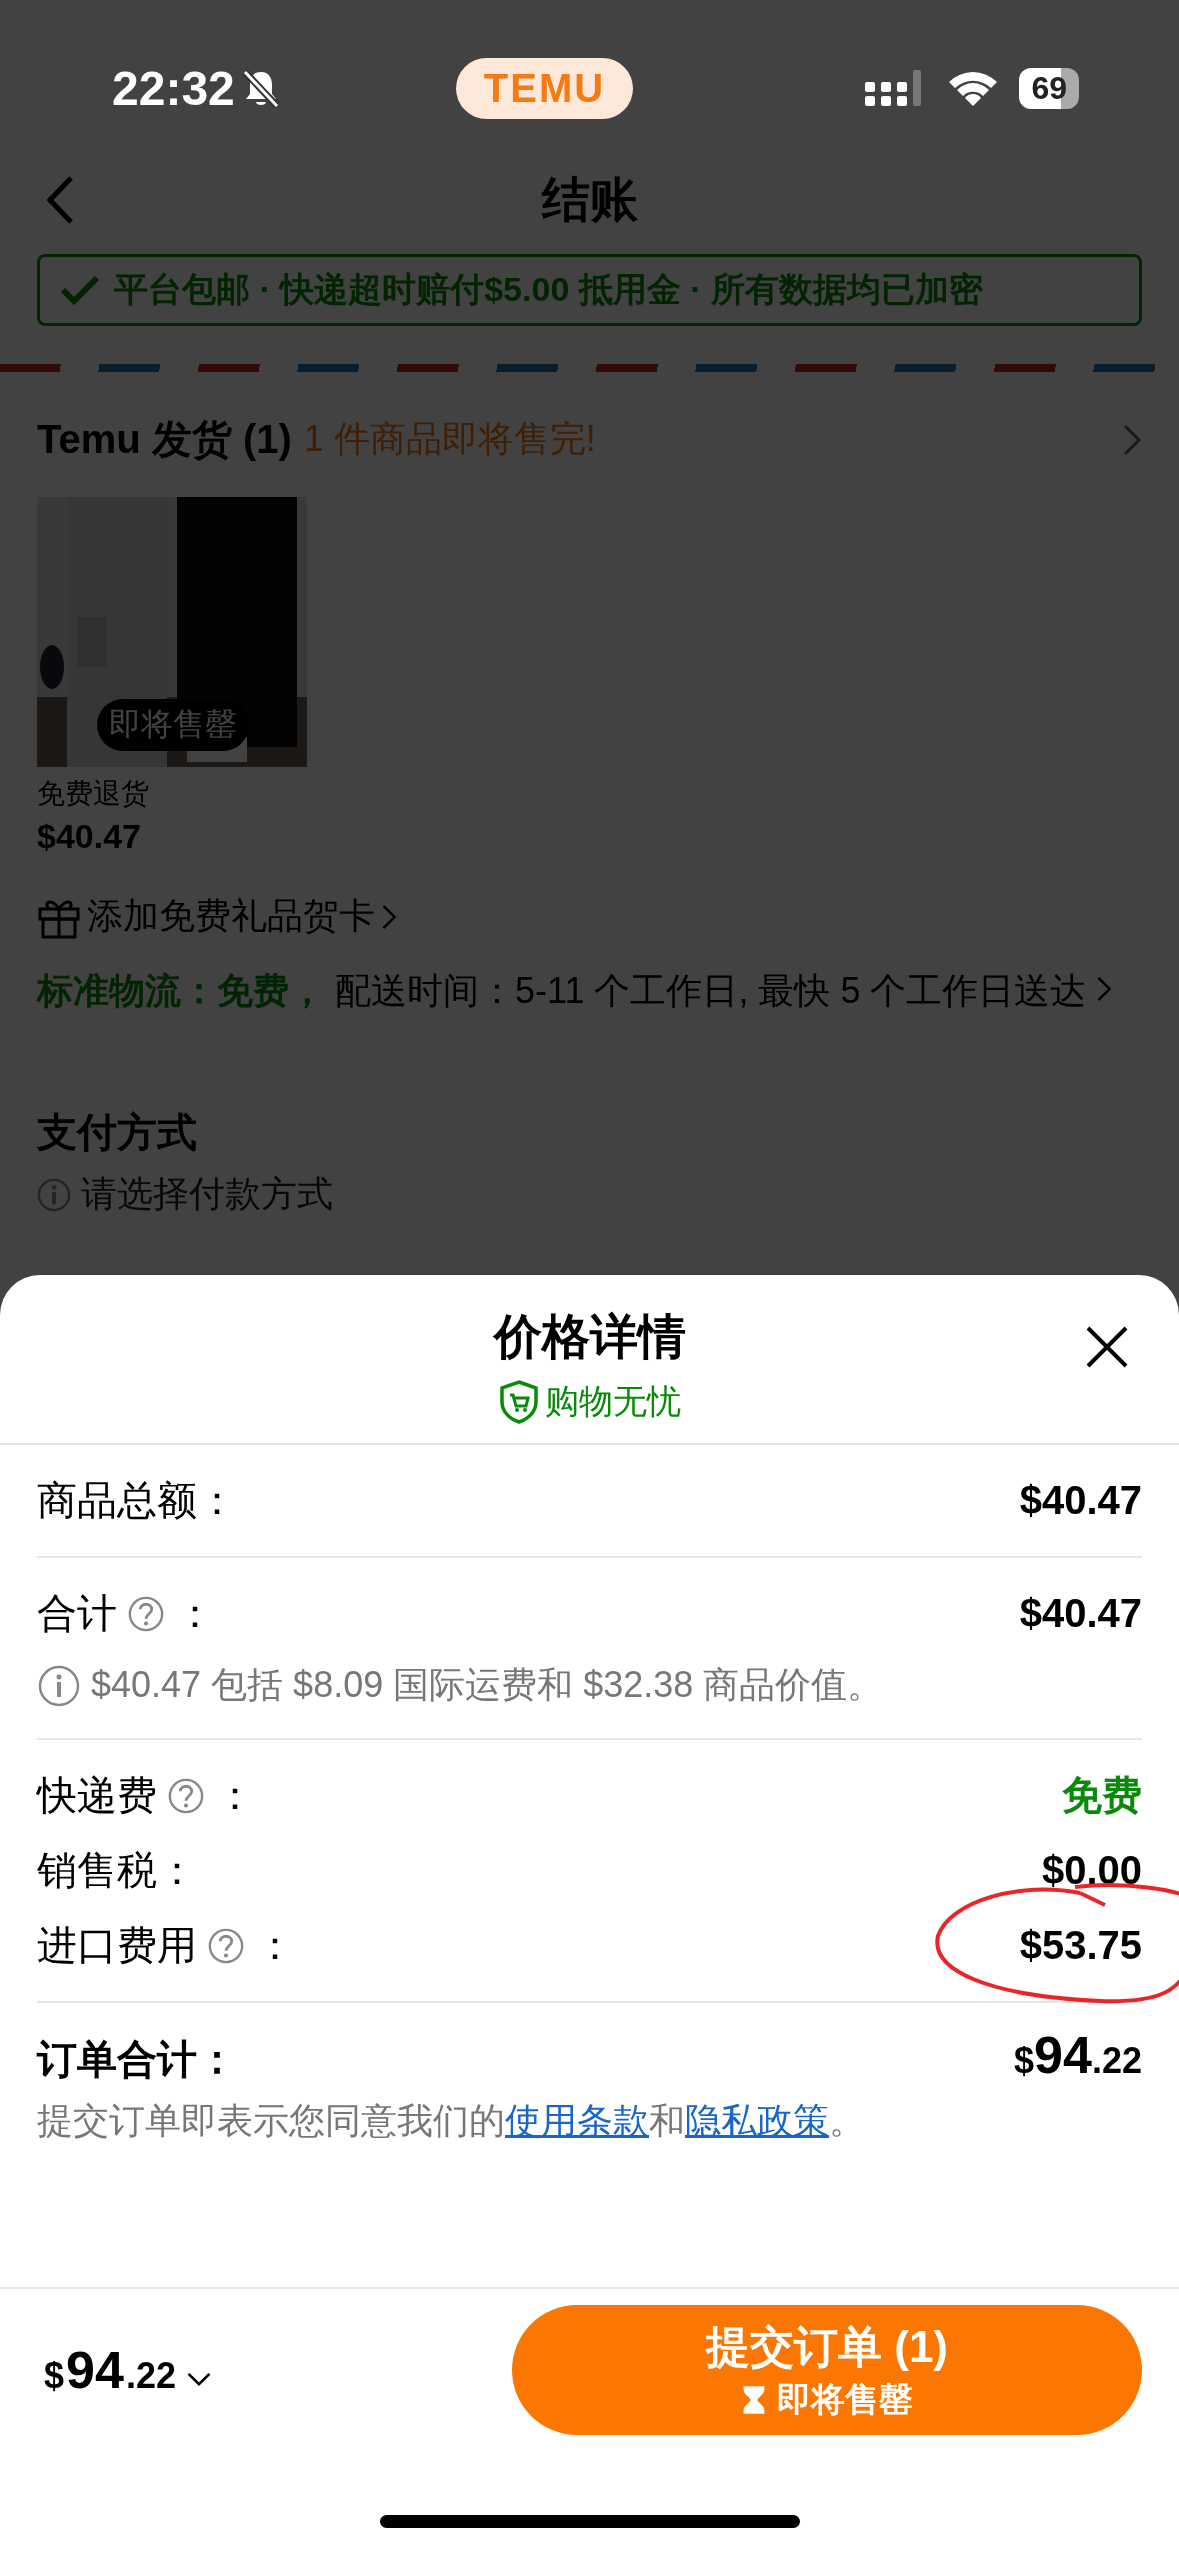  What do you see at coordinates (711, 990) in the screenshot?
I see `shipping-detail: 配送时间：5-11 个工作日, 最快 5 个工作日送达` at bounding box center [711, 990].